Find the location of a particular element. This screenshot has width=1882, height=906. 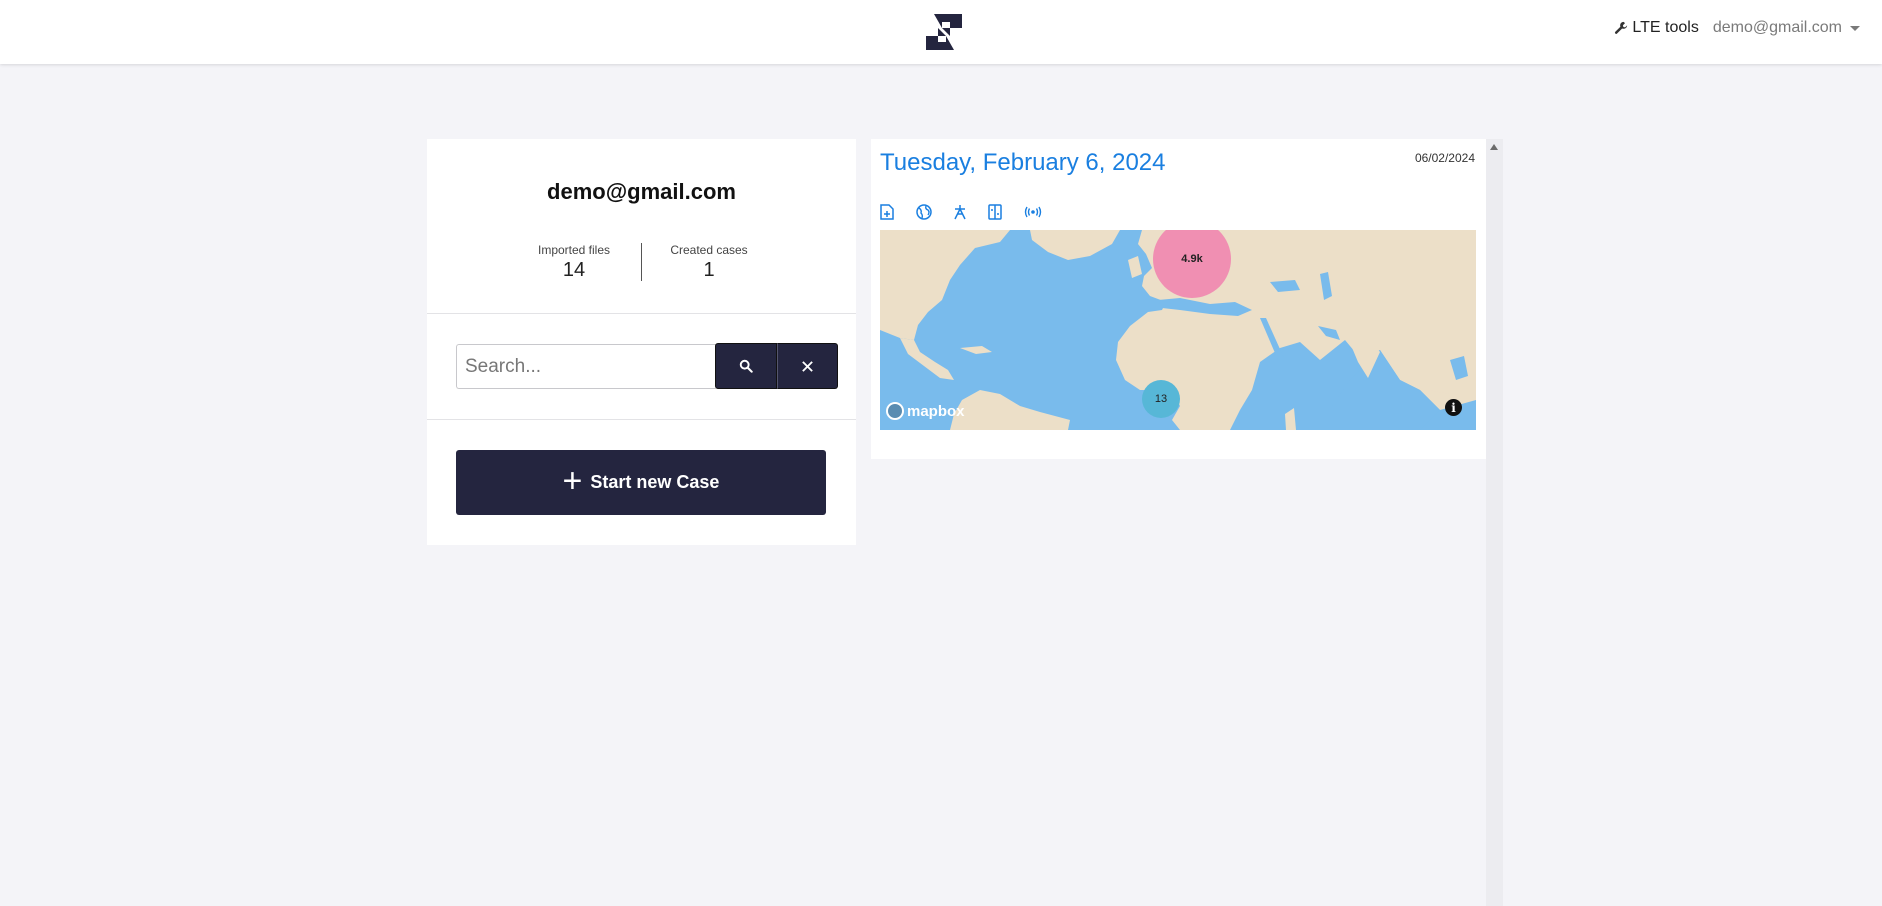

stat-value: 14 is located at coordinates (574, 270).